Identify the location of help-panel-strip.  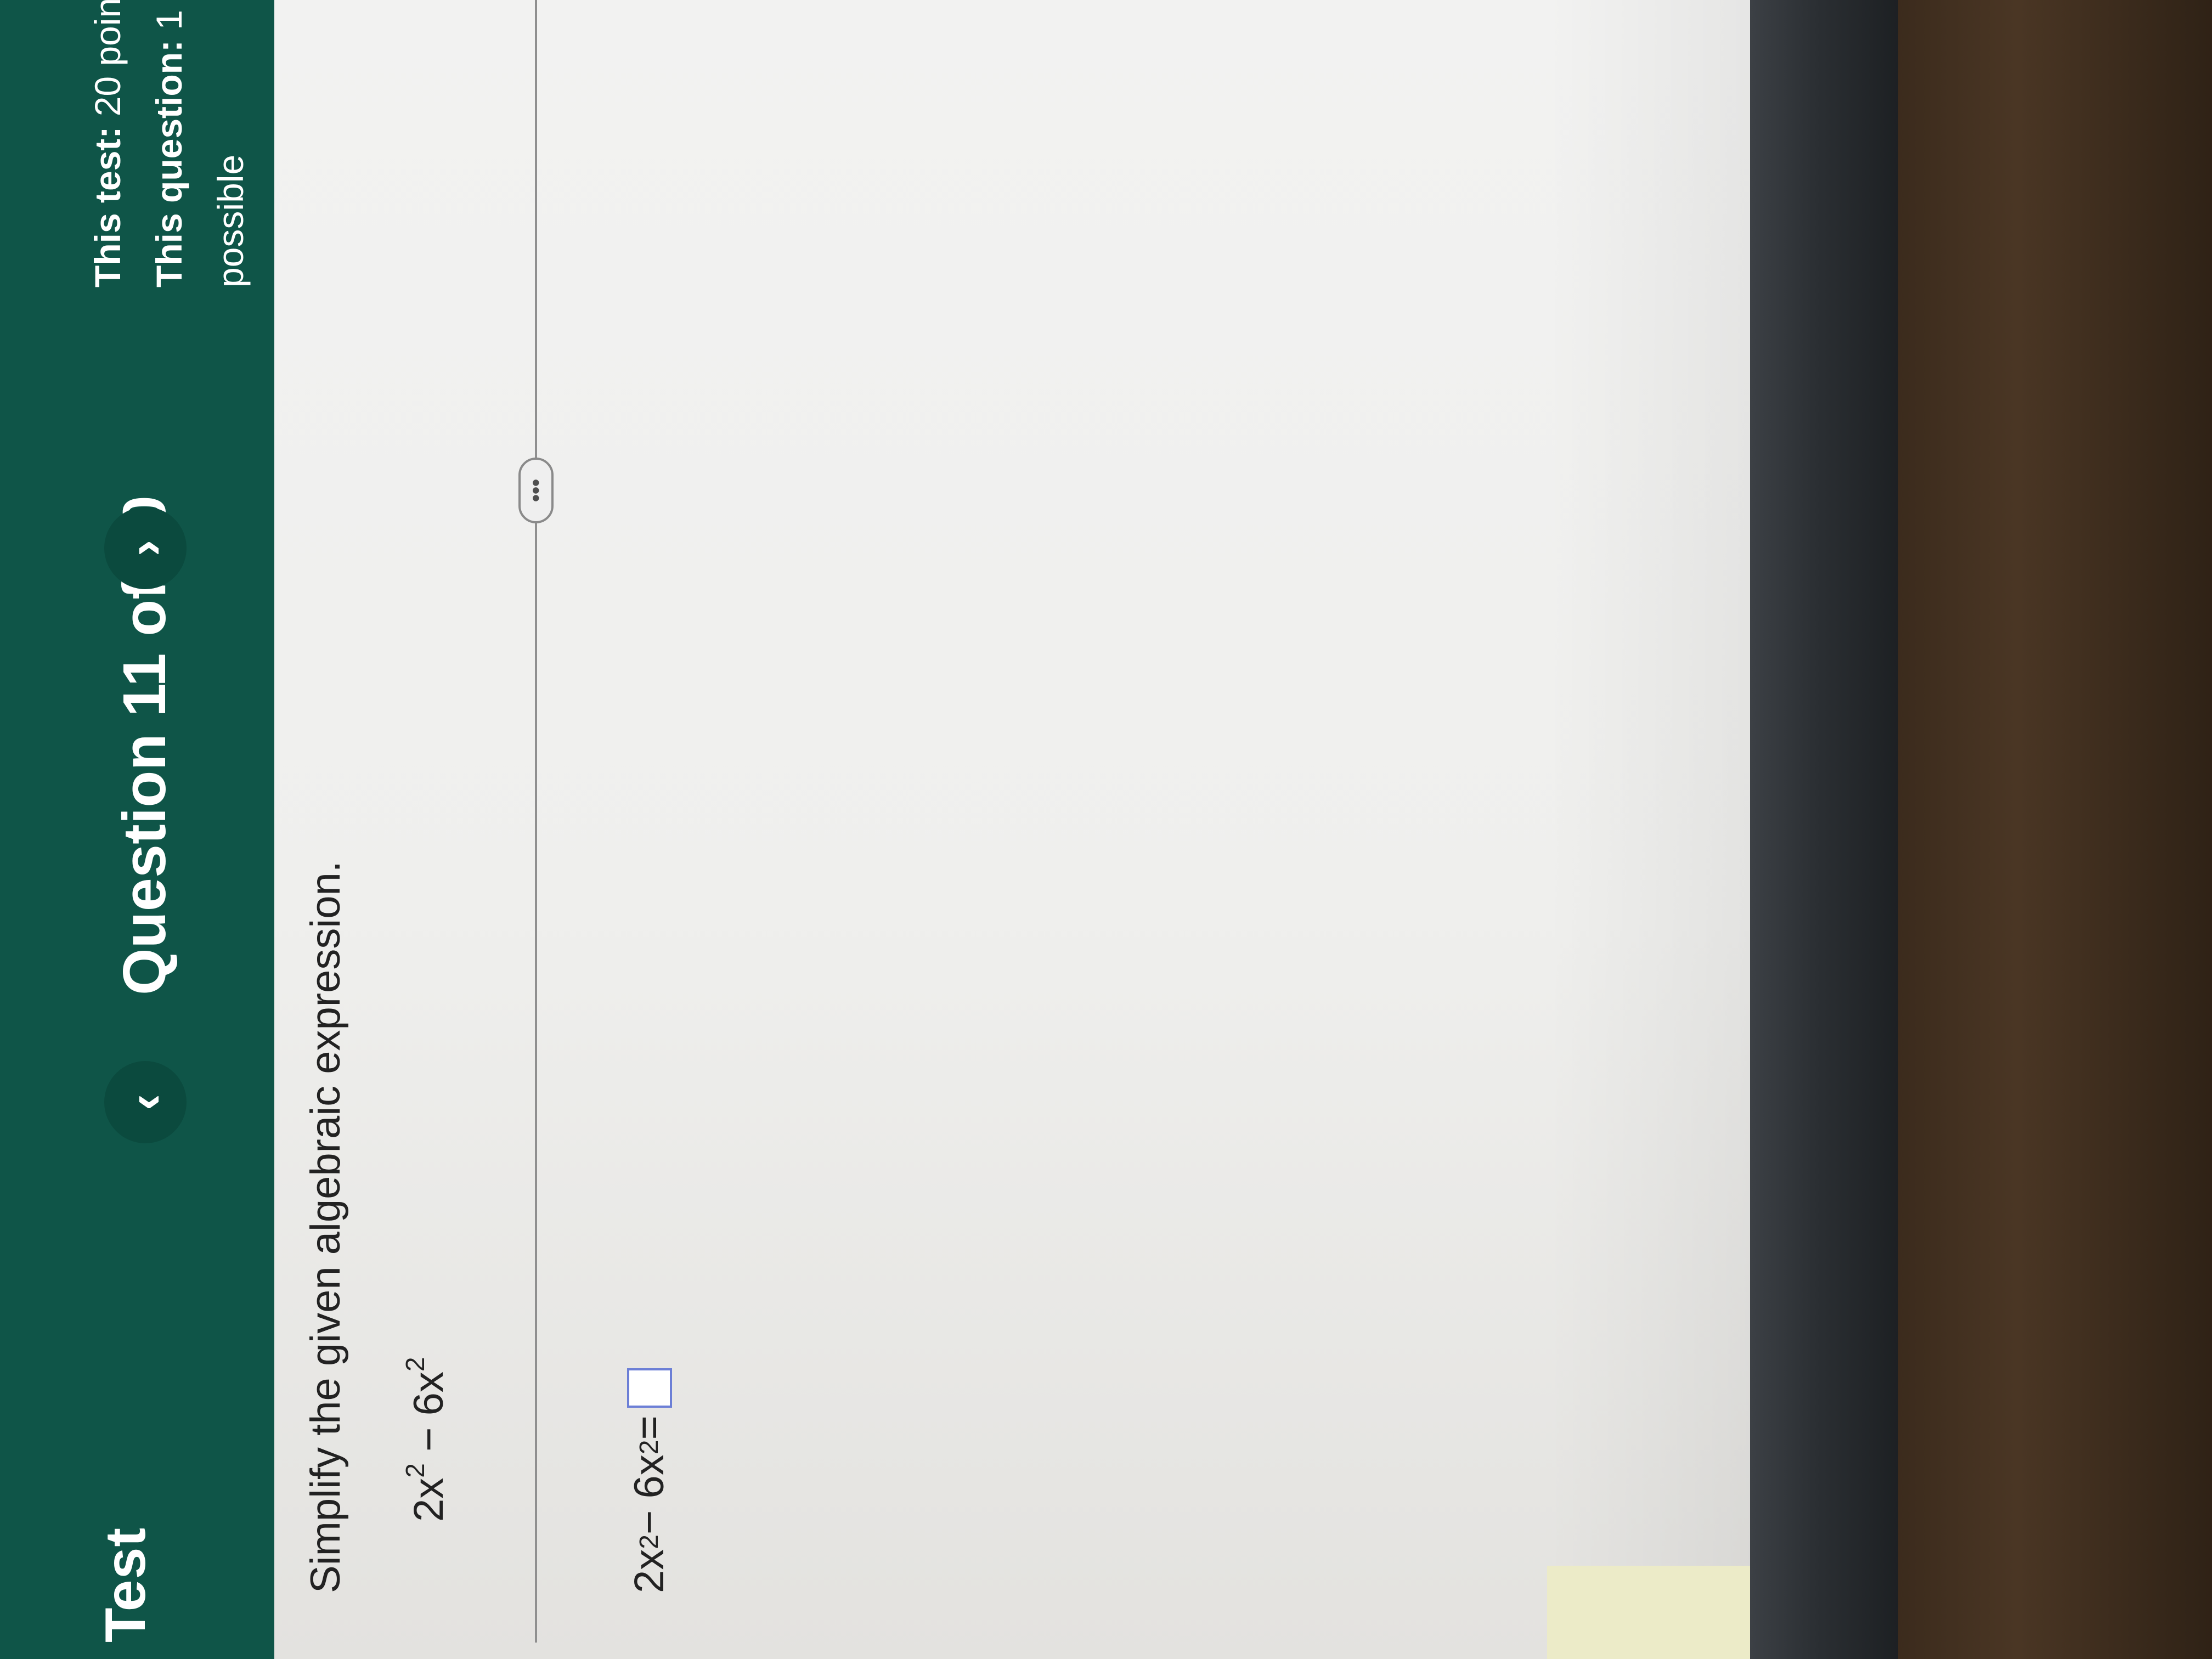
(1648, 1613).